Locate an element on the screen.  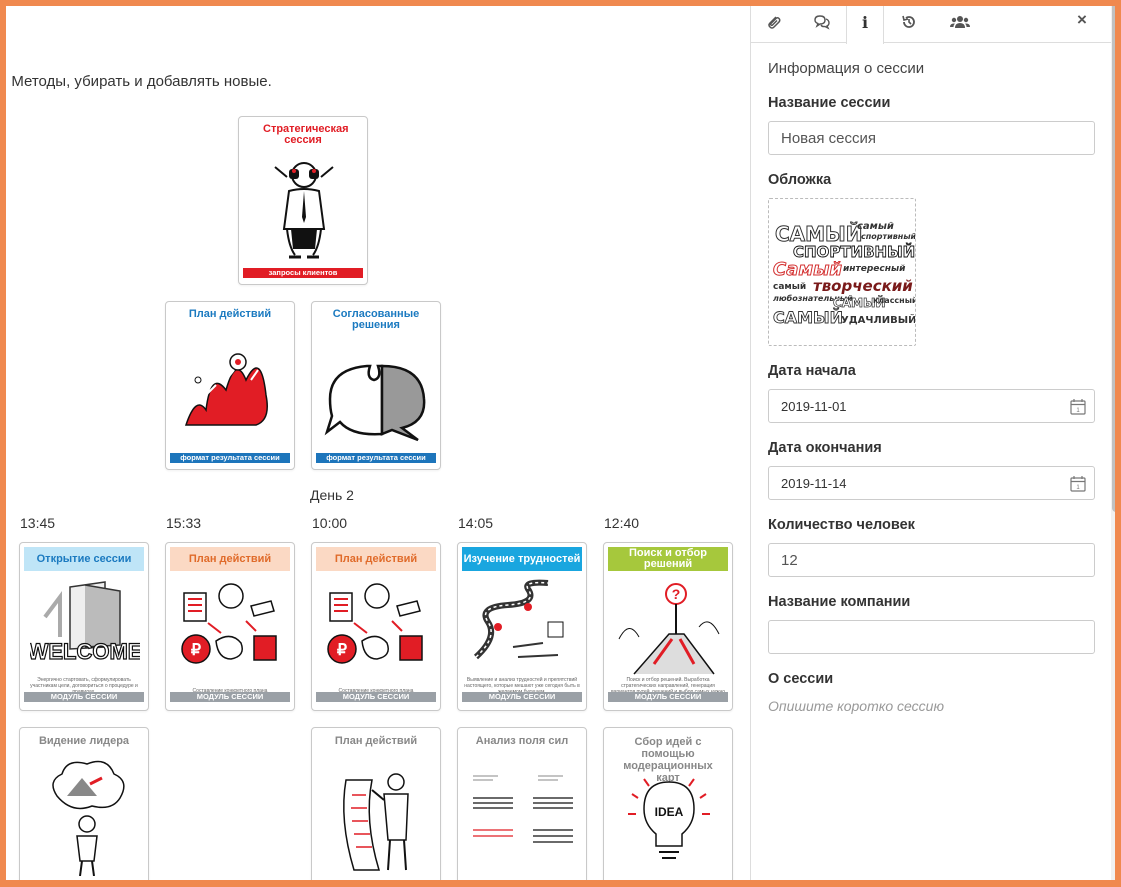
card-title: Открытие сессии is located at coordinates (84, 559).